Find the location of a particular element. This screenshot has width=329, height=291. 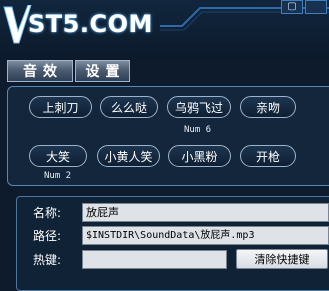

restore-window-button: ▢ is located at coordinates (292, 7).